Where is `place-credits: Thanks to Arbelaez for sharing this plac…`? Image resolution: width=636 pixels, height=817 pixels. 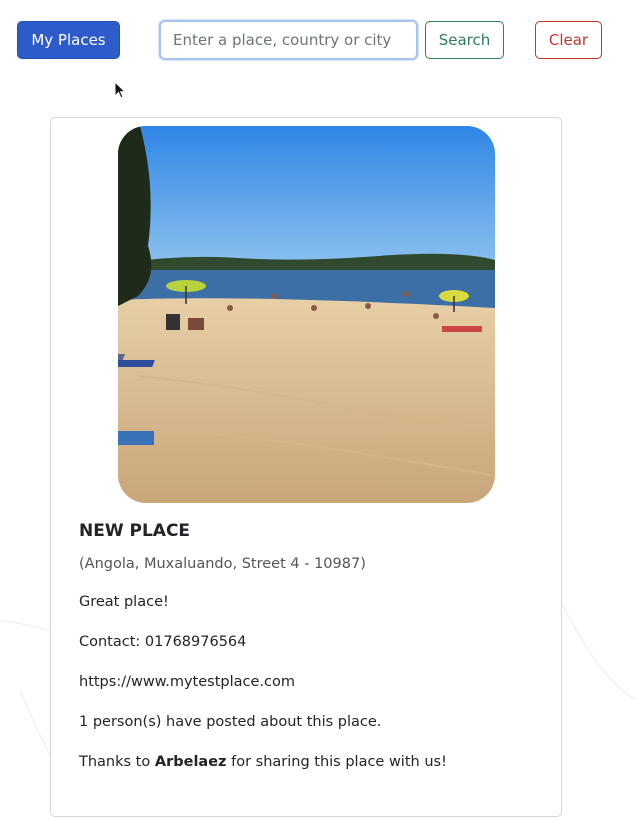
place-credits: Thanks to Arbelaez for sharing this plac… is located at coordinates (310, 770).